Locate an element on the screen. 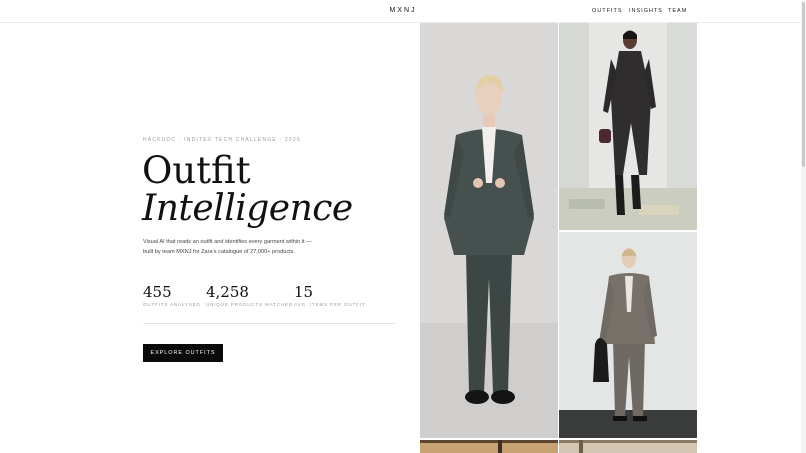 The image size is (806, 453). hero-title-line-2: Intelligence is located at coordinates (247, 208).